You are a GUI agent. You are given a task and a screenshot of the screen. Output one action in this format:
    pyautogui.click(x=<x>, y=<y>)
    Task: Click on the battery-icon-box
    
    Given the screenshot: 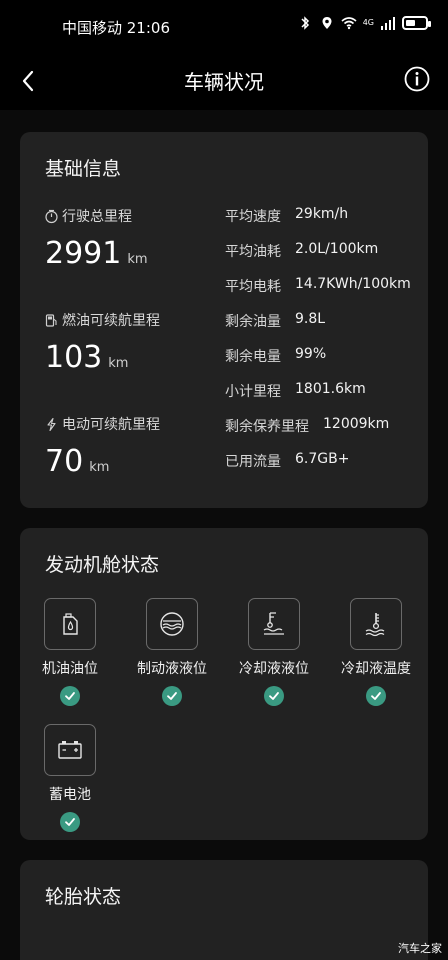 What is the action you would take?
    pyautogui.click(x=70, y=750)
    